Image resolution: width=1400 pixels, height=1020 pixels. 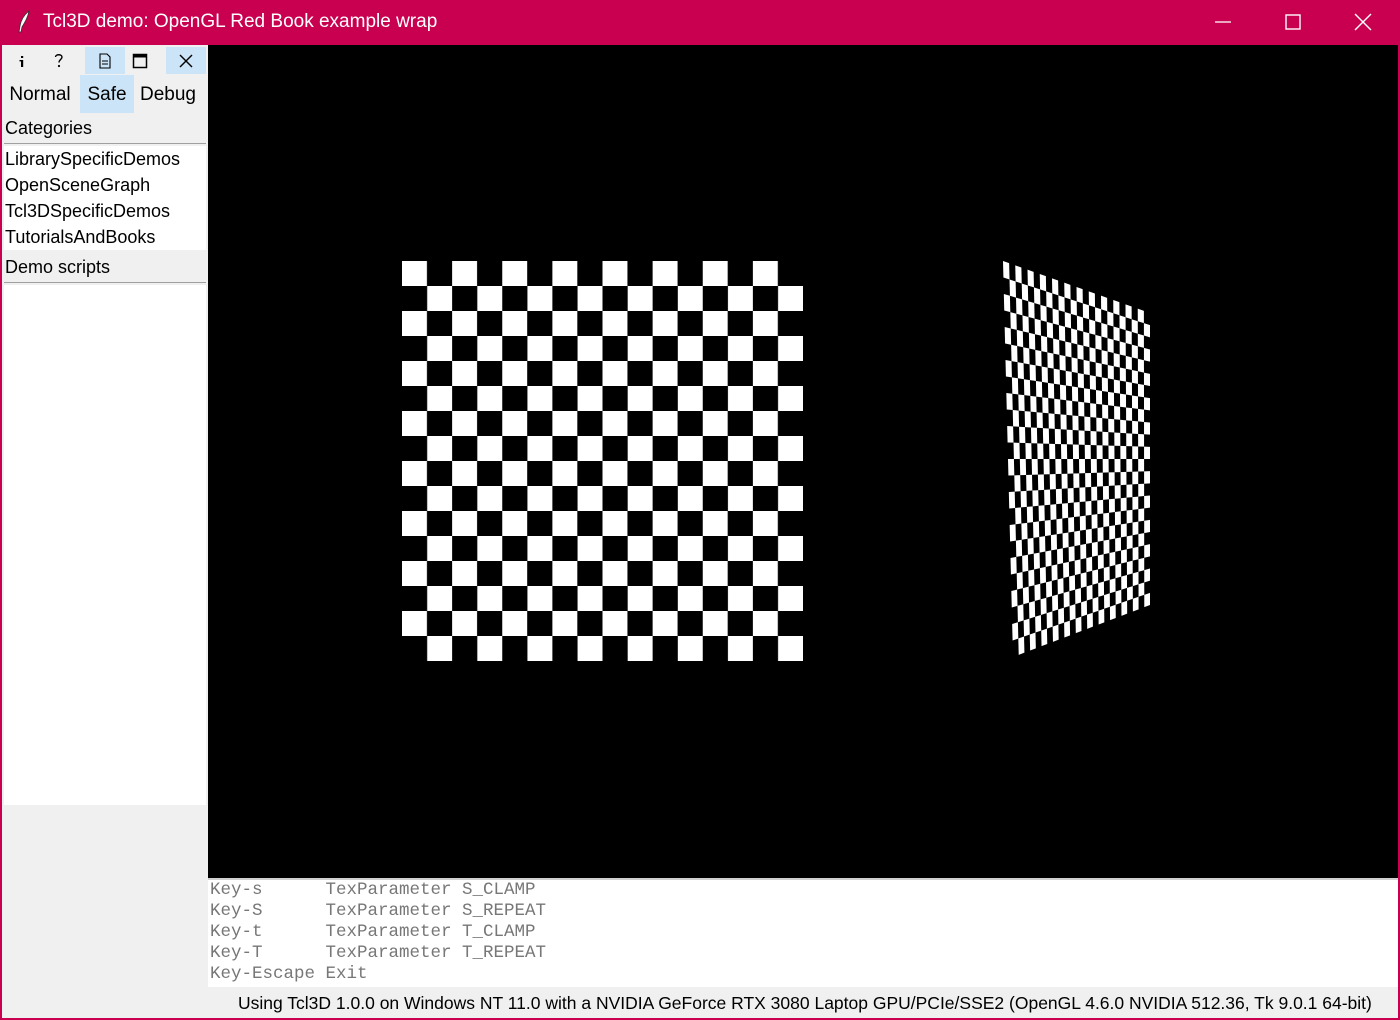 I want to click on categories-label: Categories, so click(x=49, y=128).